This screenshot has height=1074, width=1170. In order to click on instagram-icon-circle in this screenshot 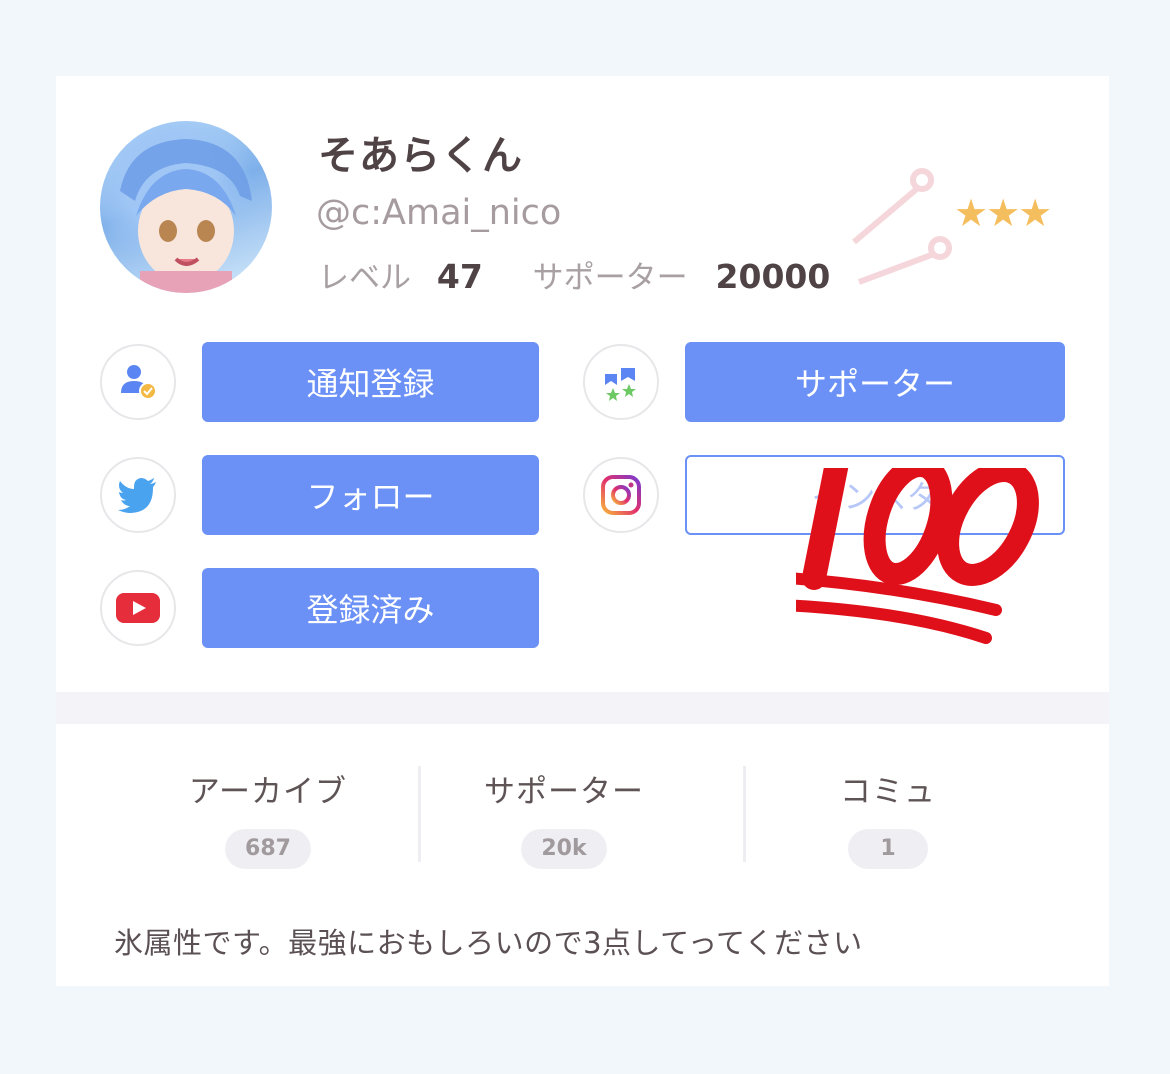, I will do `click(621, 495)`.